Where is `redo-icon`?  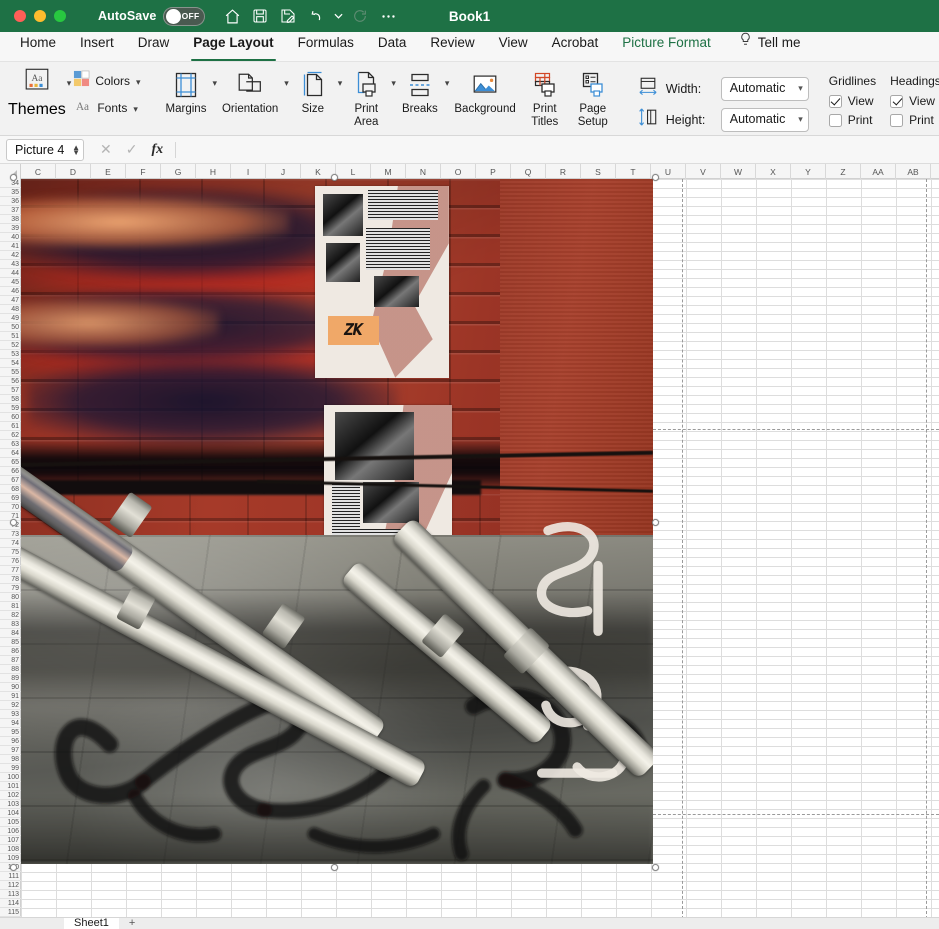
redo-icon is located at coordinates (360, 16).